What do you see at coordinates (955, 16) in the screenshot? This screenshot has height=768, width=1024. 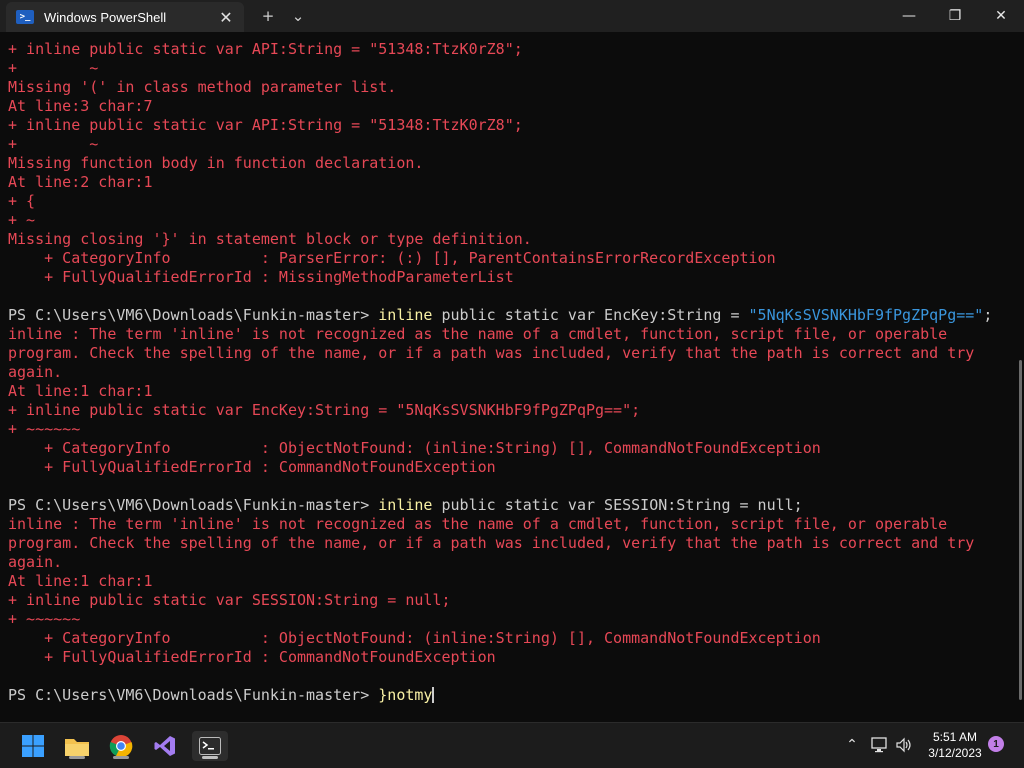 I see `maximize-button: ❐` at bounding box center [955, 16].